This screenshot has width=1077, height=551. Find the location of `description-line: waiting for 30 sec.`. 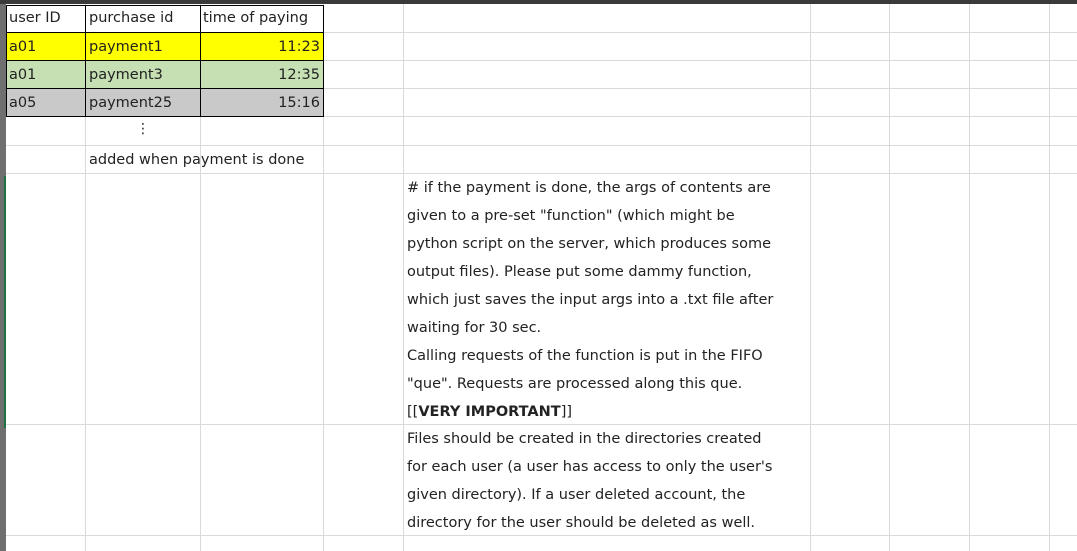

description-line: waiting for 30 sec. is located at coordinates (474, 328).